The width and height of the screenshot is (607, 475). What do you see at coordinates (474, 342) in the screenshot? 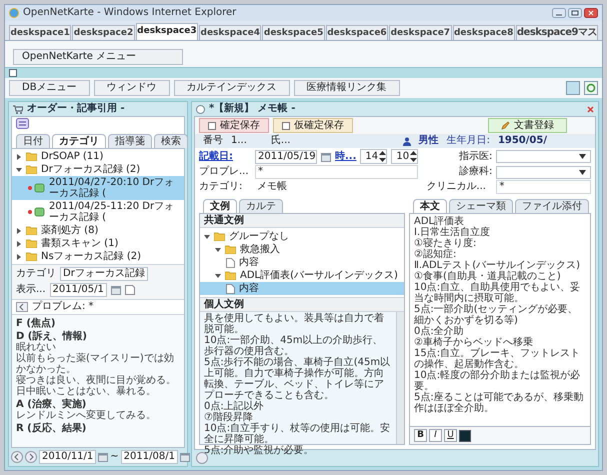
I see `body-text: ②車椅子からベッドへ移乗` at bounding box center [474, 342].